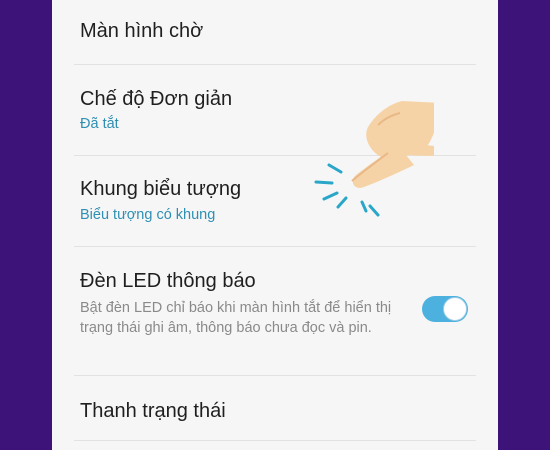 This screenshot has height=450, width=550. I want to click on settings-item-home-screen: Màn hình chờ, so click(275, 32).